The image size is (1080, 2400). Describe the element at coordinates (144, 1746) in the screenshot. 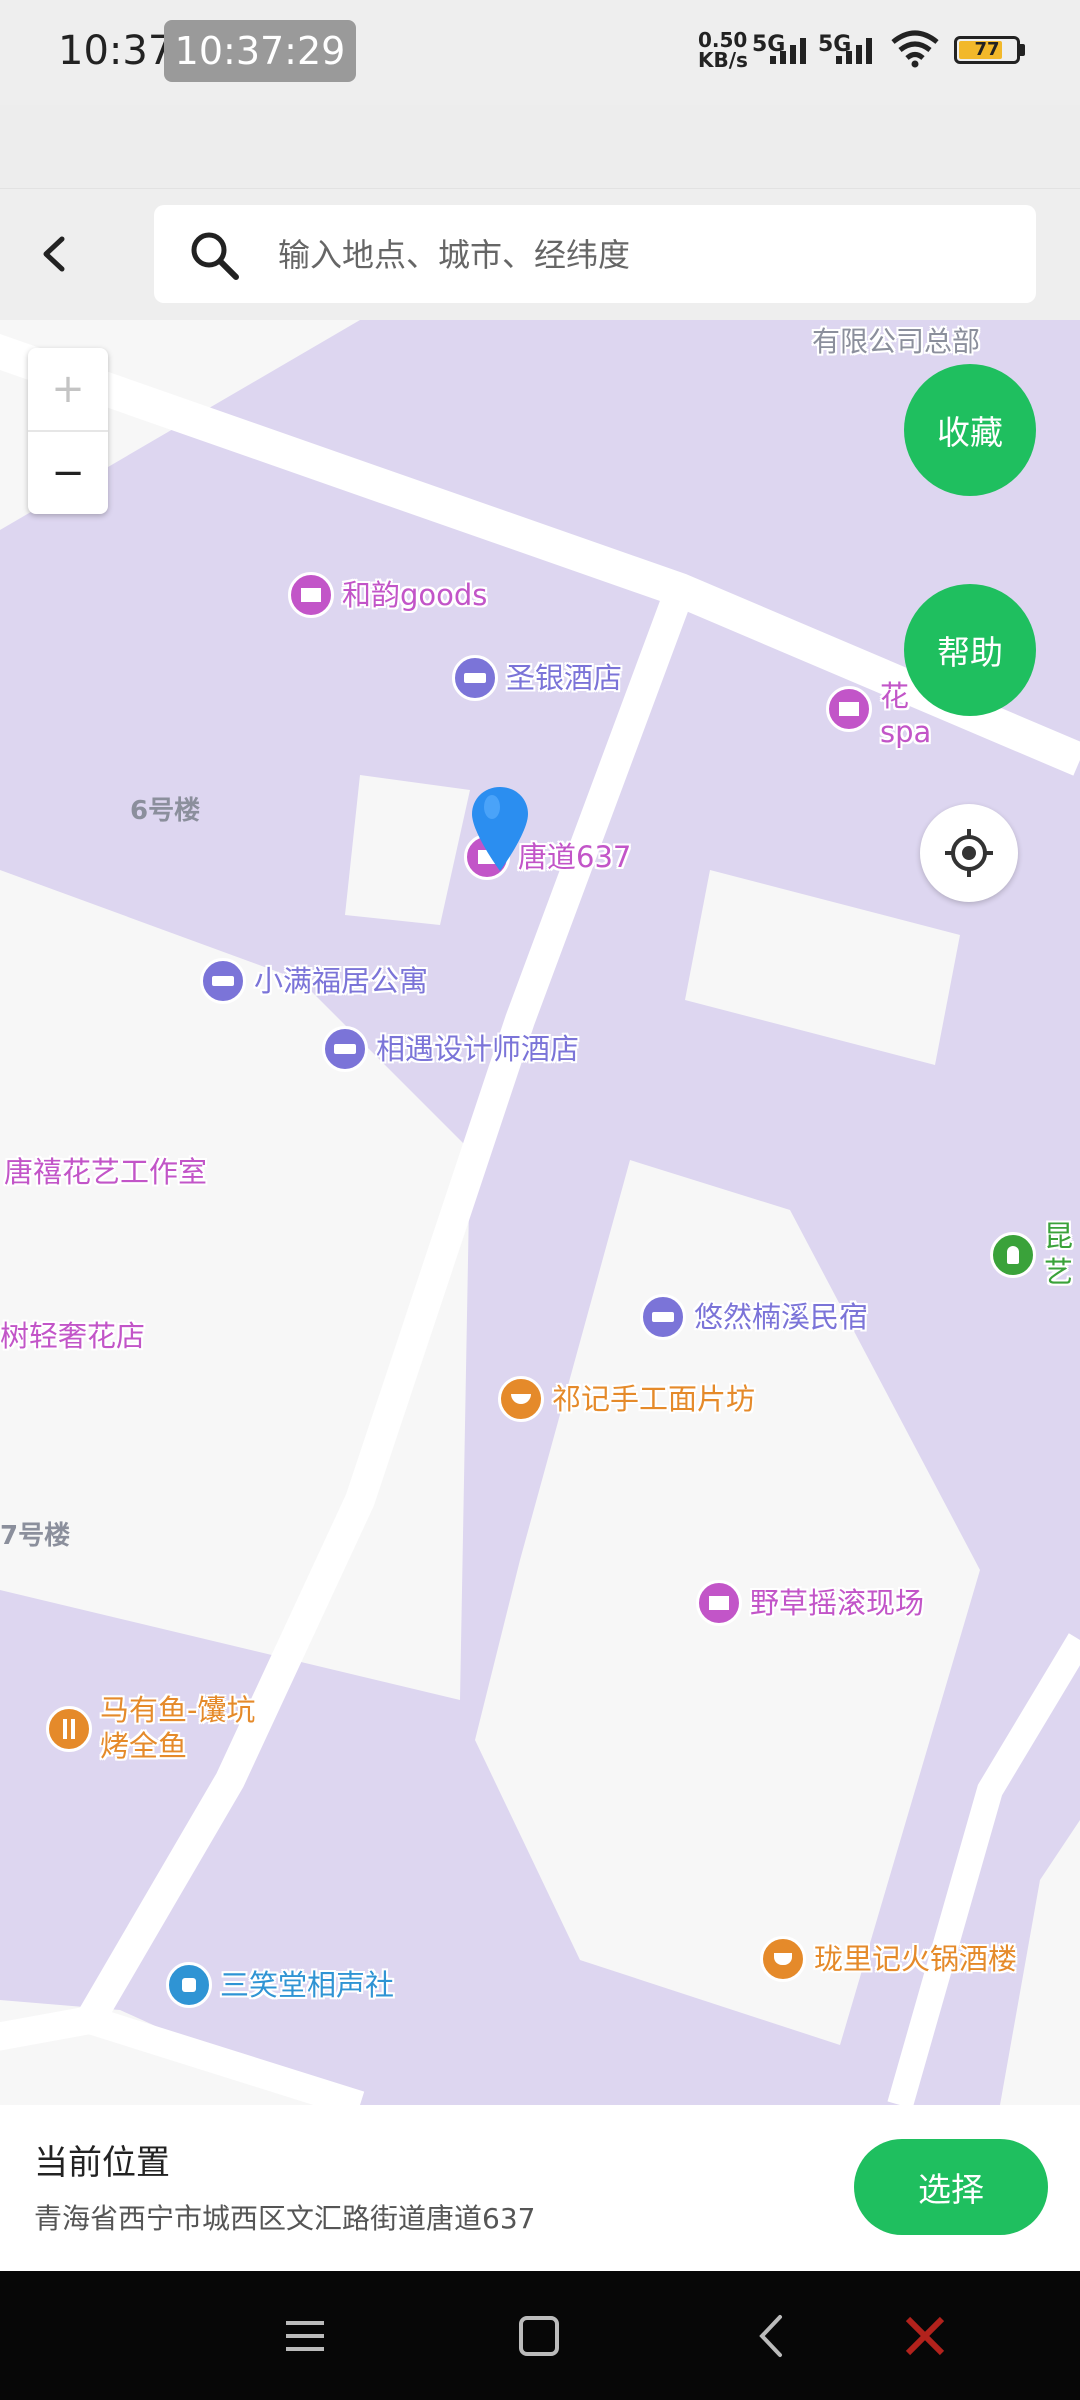

I see `map-poi-label-line2: 烤全鱼` at that location.